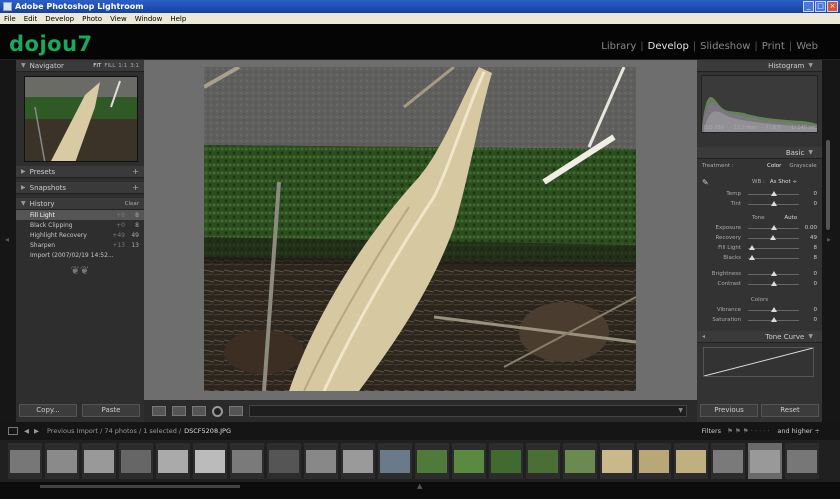 The image size is (840, 499). Describe the element at coordinates (468, 411) in the screenshot. I see `toolbar-content-field: ▼` at that location.